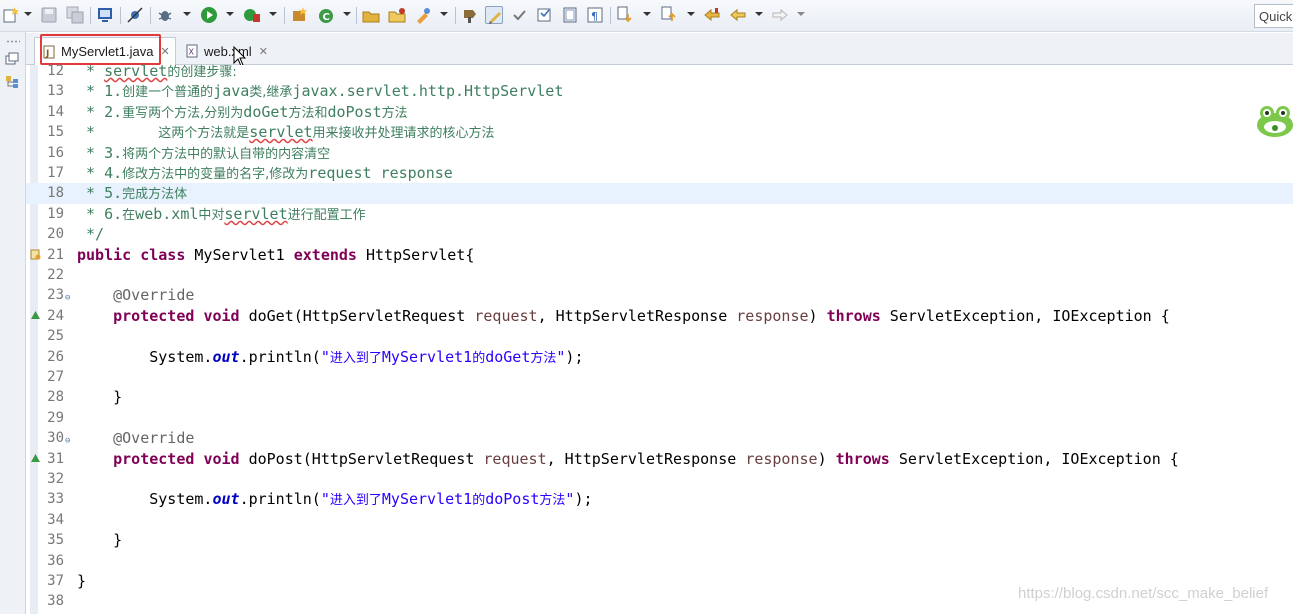 This screenshot has height=614, width=1293. Describe the element at coordinates (55, 173) in the screenshot. I see `line-number: 17` at that location.